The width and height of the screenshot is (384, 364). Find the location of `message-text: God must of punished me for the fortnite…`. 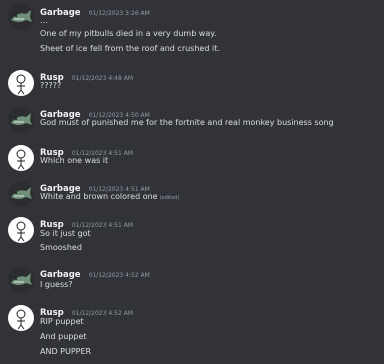

message-text: God must of punished me for the fortnite… is located at coordinates (187, 122).